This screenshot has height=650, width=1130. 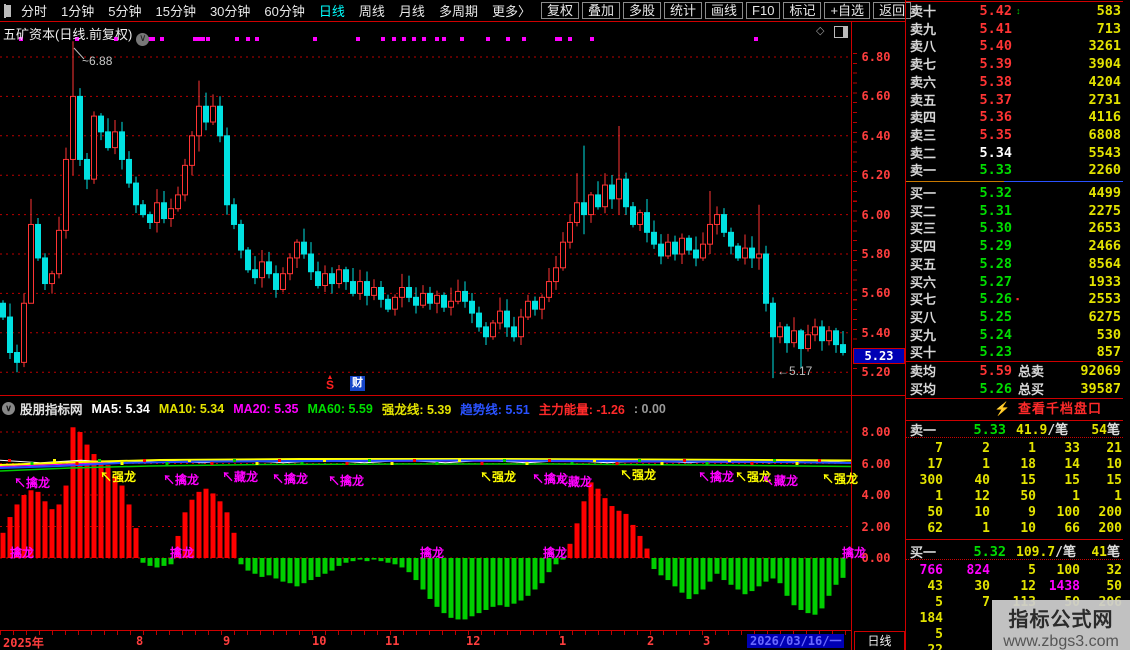 What do you see at coordinates (284, 10) in the screenshot?
I see `menu-period-5: 60分钟` at bounding box center [284, 10].